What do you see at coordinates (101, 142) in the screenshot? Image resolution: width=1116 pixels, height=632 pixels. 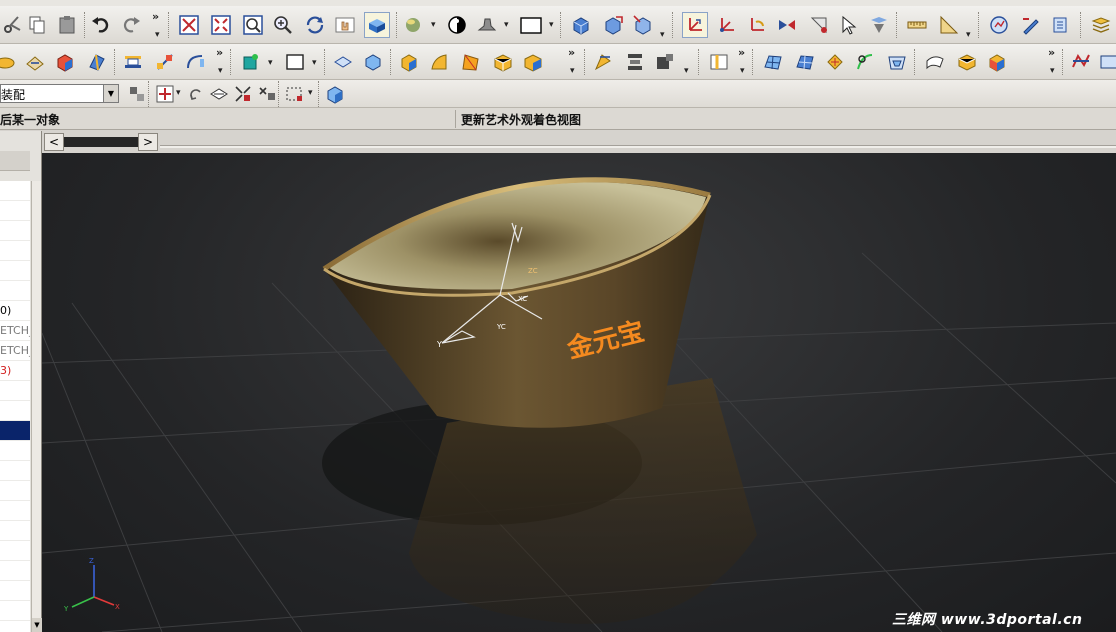 I see `viewport-tab` at bounding box center [101, 142].